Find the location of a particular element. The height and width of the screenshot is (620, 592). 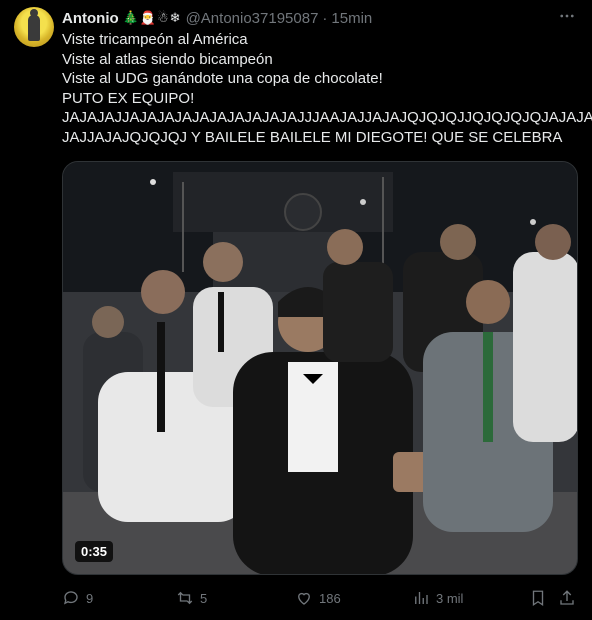

tweet-line: Viste tricampeón al América is located at coordinates (155, 39).